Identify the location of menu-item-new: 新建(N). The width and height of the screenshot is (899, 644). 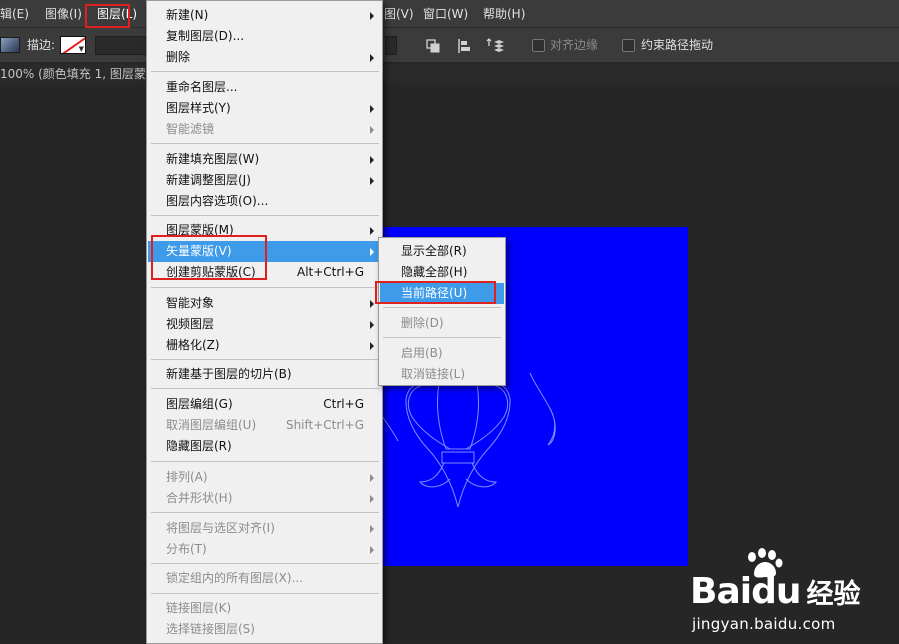
(264, 15).